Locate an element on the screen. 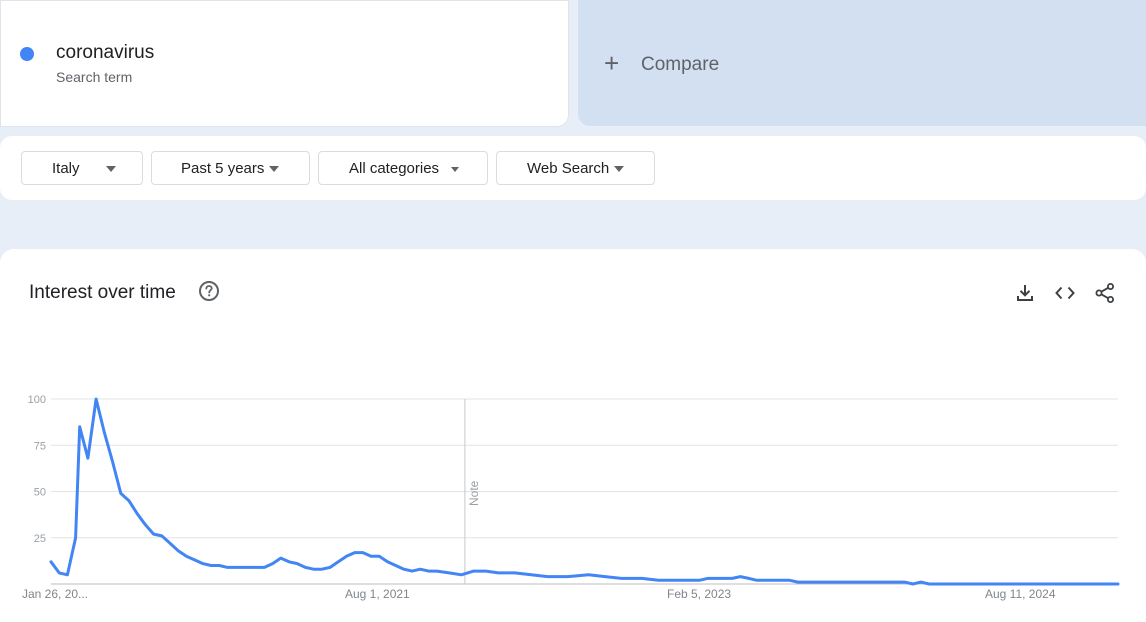 Image resolution: width=1146 pixels, height=622 pixels. search-type-dropdown: Web Search is located at coordinates (575, 168).